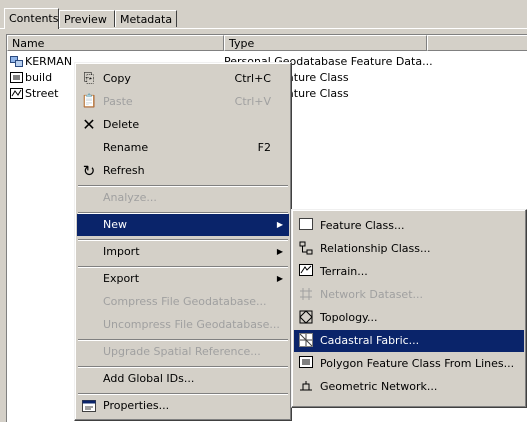 The width and height of the screenshot is (527, 422). Describe the element at coordinates (126, 147) in the screenshot. I see `menu-item-label: Rename` at that location.